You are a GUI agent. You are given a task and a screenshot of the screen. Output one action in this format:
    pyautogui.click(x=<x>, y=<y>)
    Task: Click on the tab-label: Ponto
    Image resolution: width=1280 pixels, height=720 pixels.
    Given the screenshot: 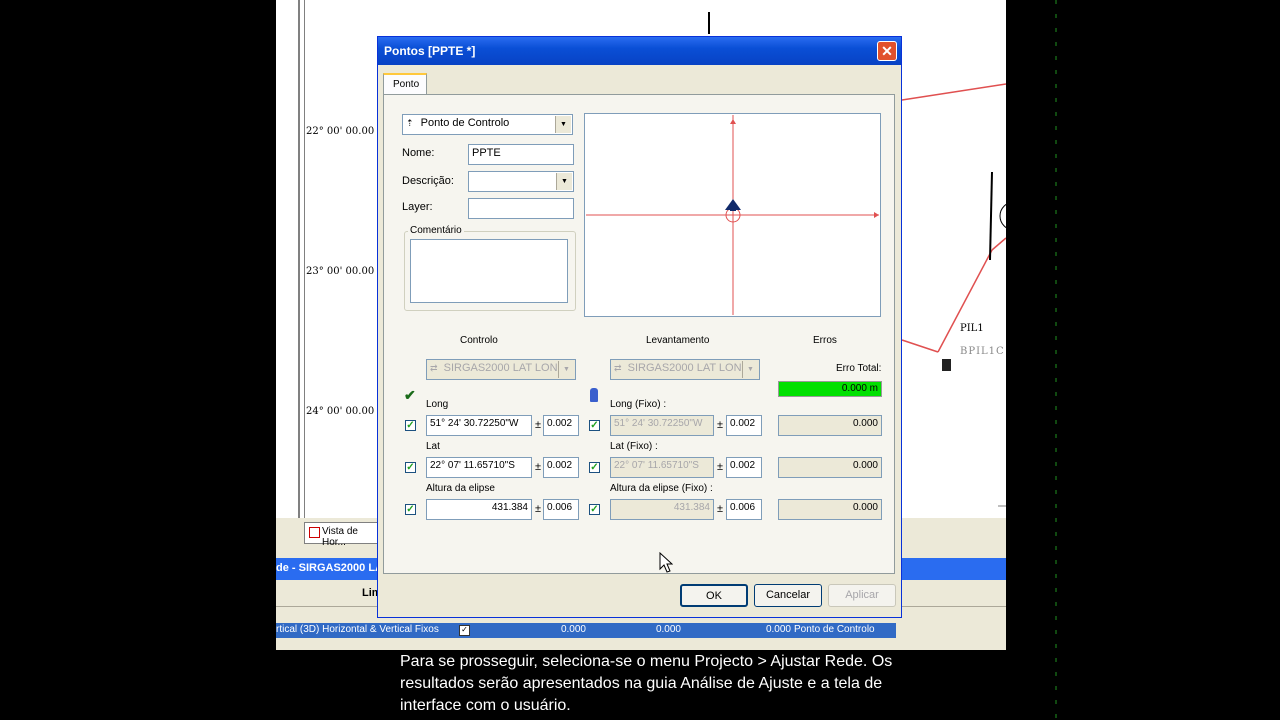 What is the action you would take?
    pyautogui.click(x=406, y=84)
    